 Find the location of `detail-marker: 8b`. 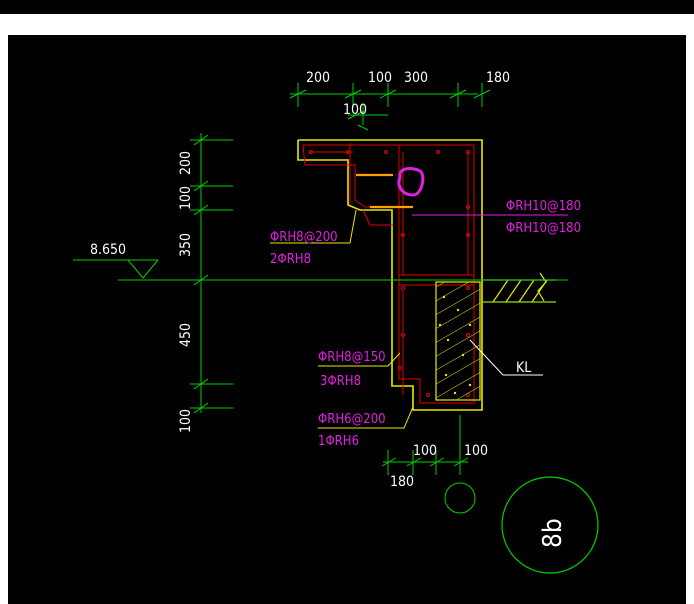

detail-marker: 8b is located at coordinates (550, 525).